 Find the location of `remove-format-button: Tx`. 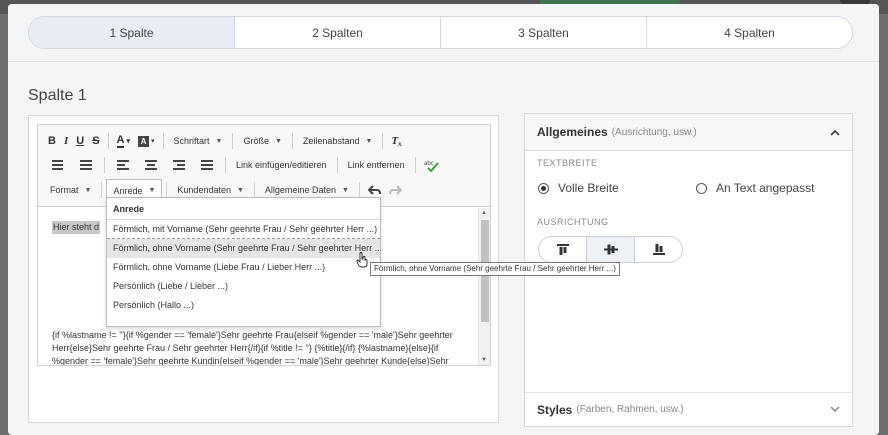

remove-format-button: Tx is located at coordinates (396, 141).